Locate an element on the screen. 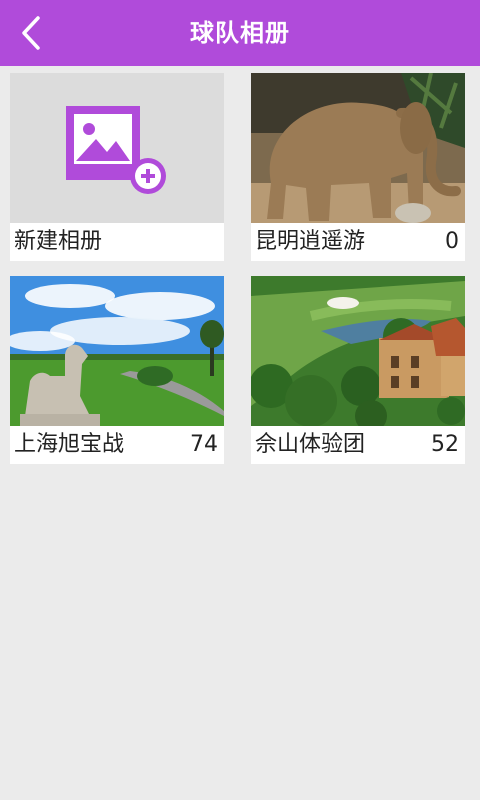 The width and height of the screenshot is (480, 800). album-card-shanghai: 上海旭宝战 74 is located at coordinates (117, 370).